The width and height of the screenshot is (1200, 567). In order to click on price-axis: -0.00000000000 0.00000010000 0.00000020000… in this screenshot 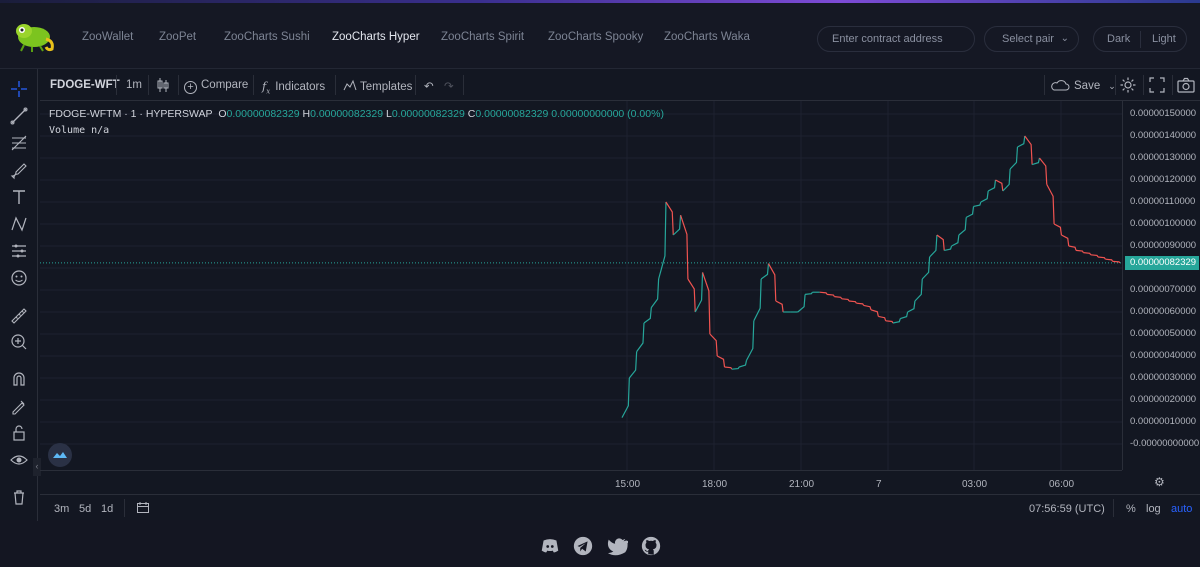, I will do `click(1161, 285)`.